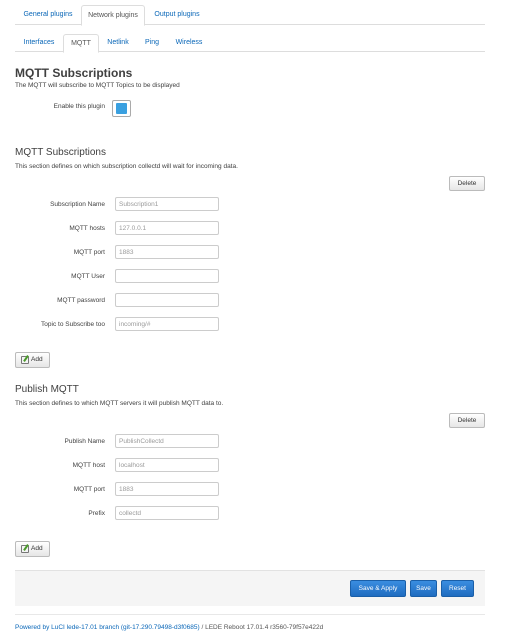 Image resolution: width=520 pixels, height=635 pixels. I want to click on field-label-mqtt-password: MQTT password, so click(81, 300).